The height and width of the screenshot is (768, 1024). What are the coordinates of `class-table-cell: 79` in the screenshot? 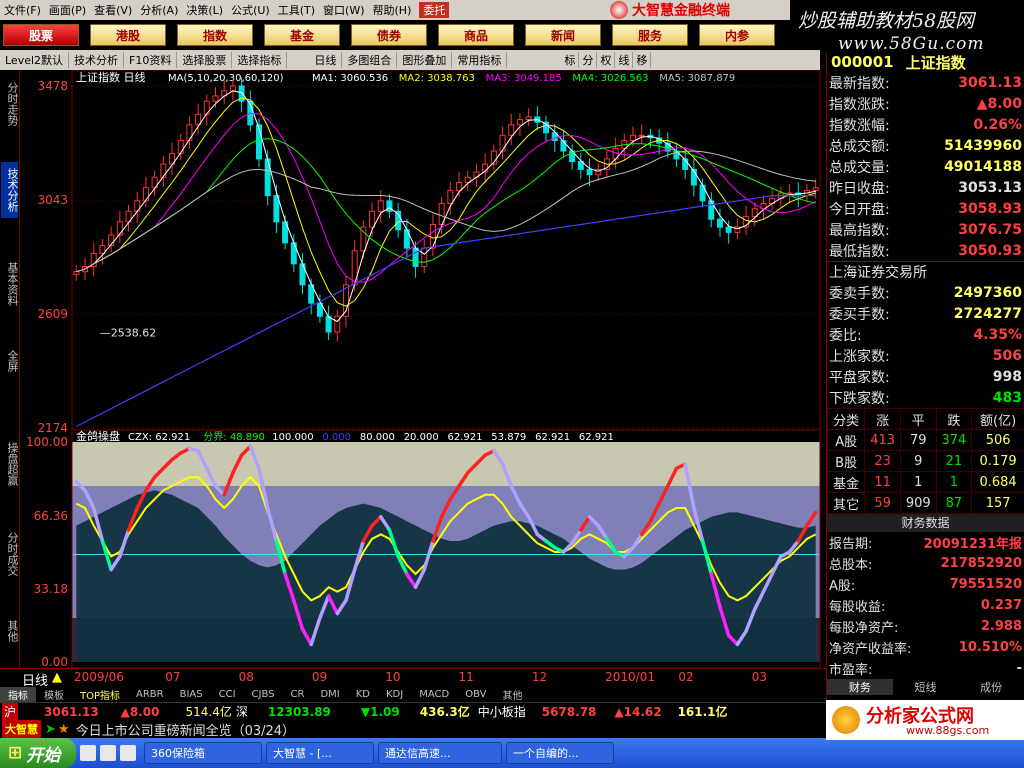 It's located at (918, 440).